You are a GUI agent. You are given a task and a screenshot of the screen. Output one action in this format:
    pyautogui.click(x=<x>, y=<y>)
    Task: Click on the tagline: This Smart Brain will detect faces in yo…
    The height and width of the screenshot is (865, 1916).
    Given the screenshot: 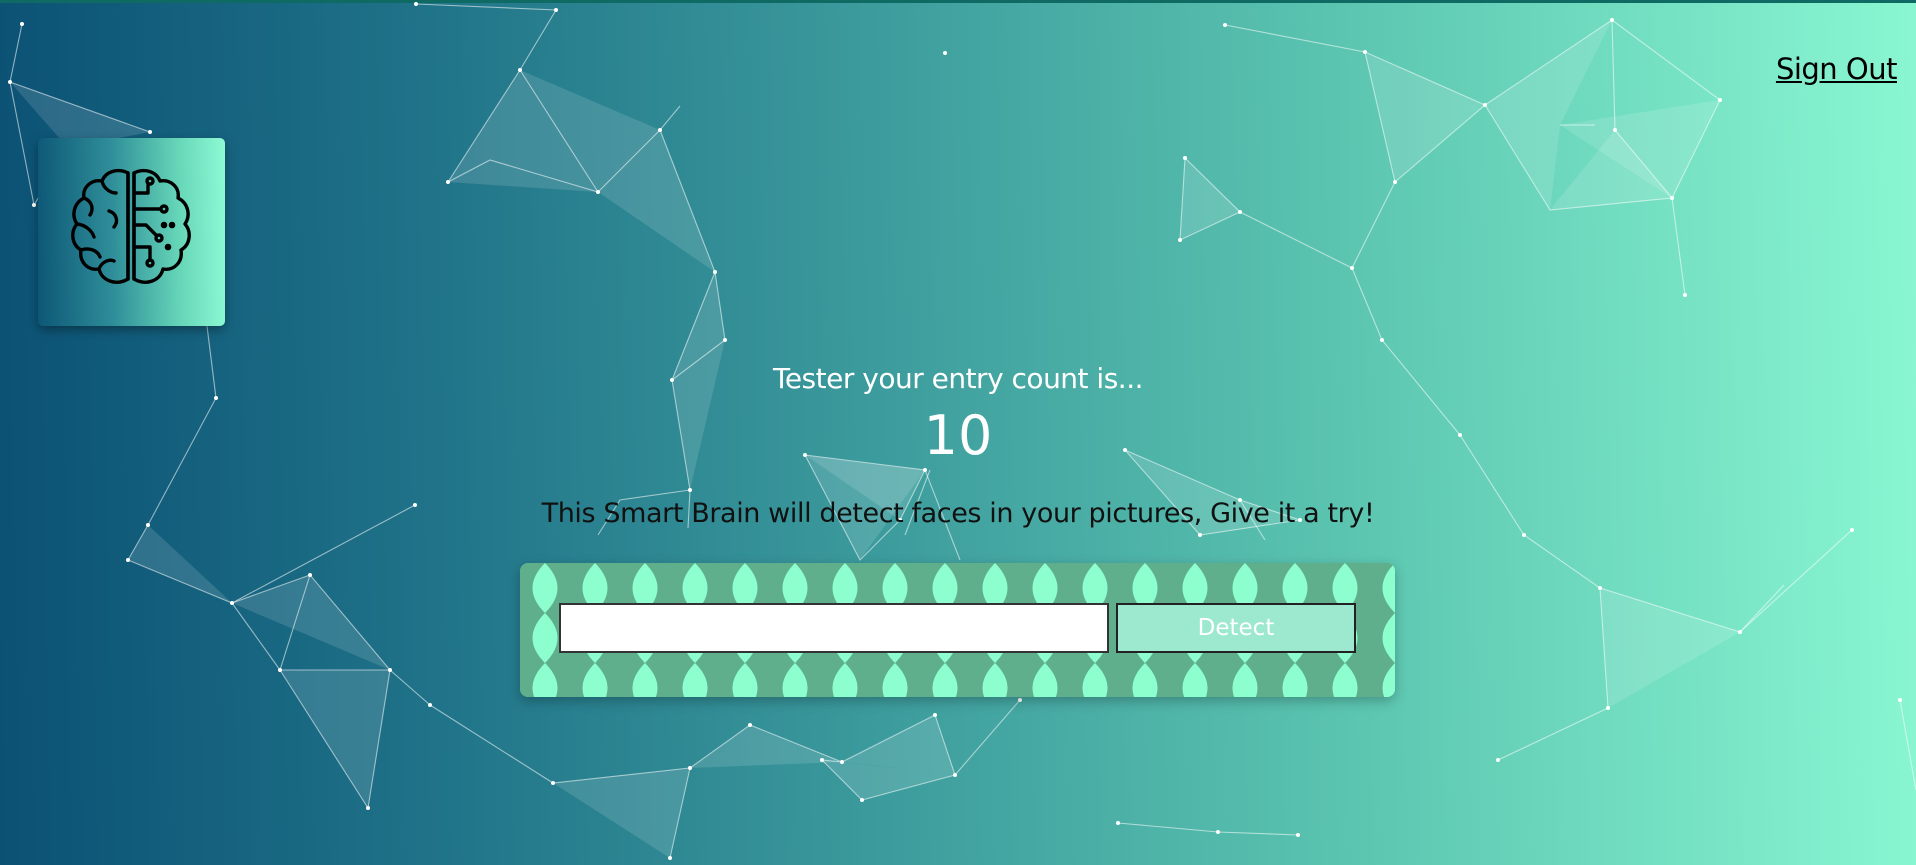 What is the action you would take?
    pyautogui.click(x=958, y=513)
    